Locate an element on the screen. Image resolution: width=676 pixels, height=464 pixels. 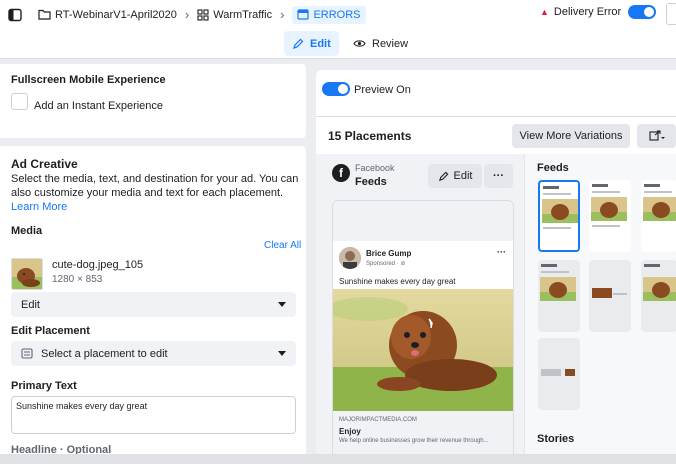
placements-title: 15 Placements is located at coordinates (370, 136).